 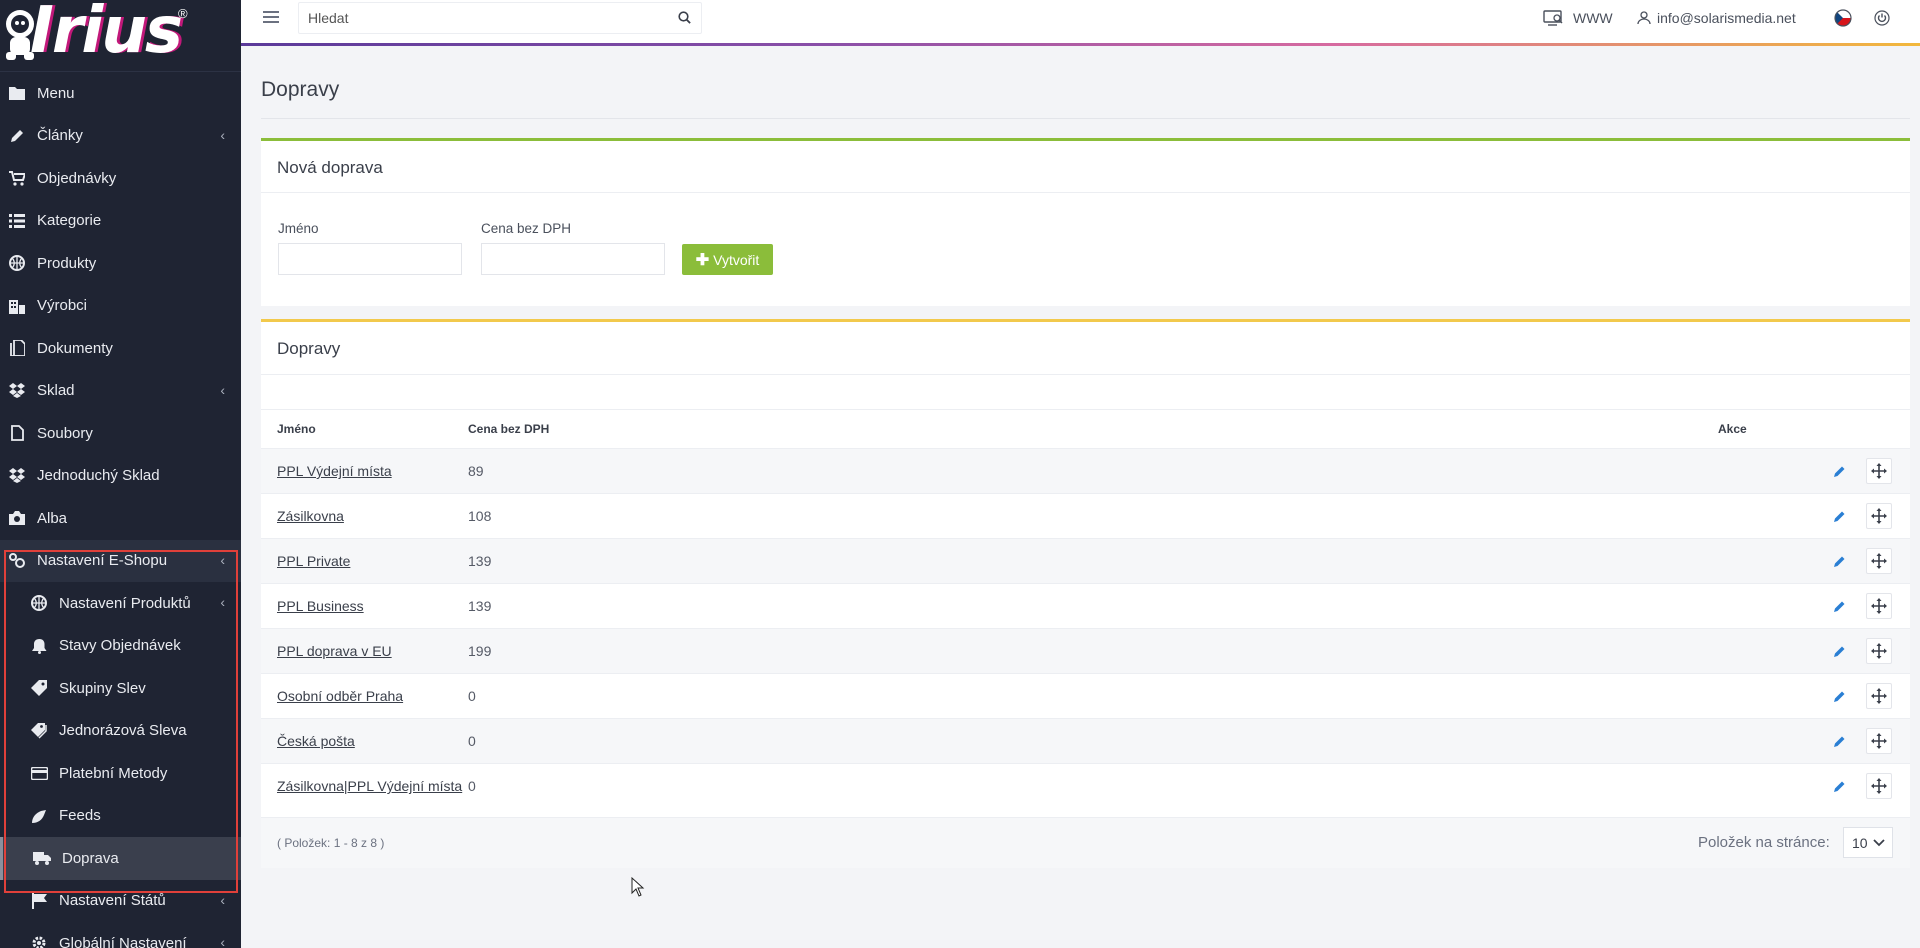 I want to click on hamburger-menu-icon, so click(x=271, y=18).